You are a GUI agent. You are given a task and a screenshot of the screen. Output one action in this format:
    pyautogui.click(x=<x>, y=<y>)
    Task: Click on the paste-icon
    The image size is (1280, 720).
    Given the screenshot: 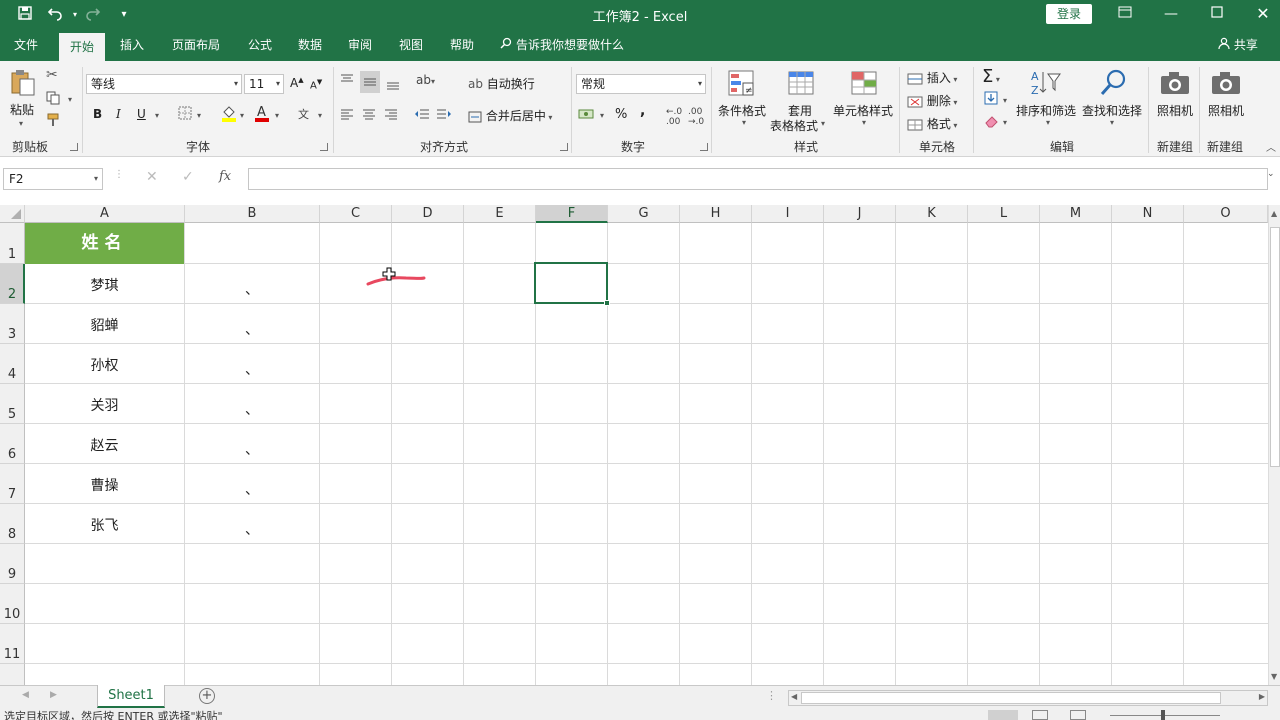 What is the action you would take?
    pyautogui.click(x=23, y=82)
    